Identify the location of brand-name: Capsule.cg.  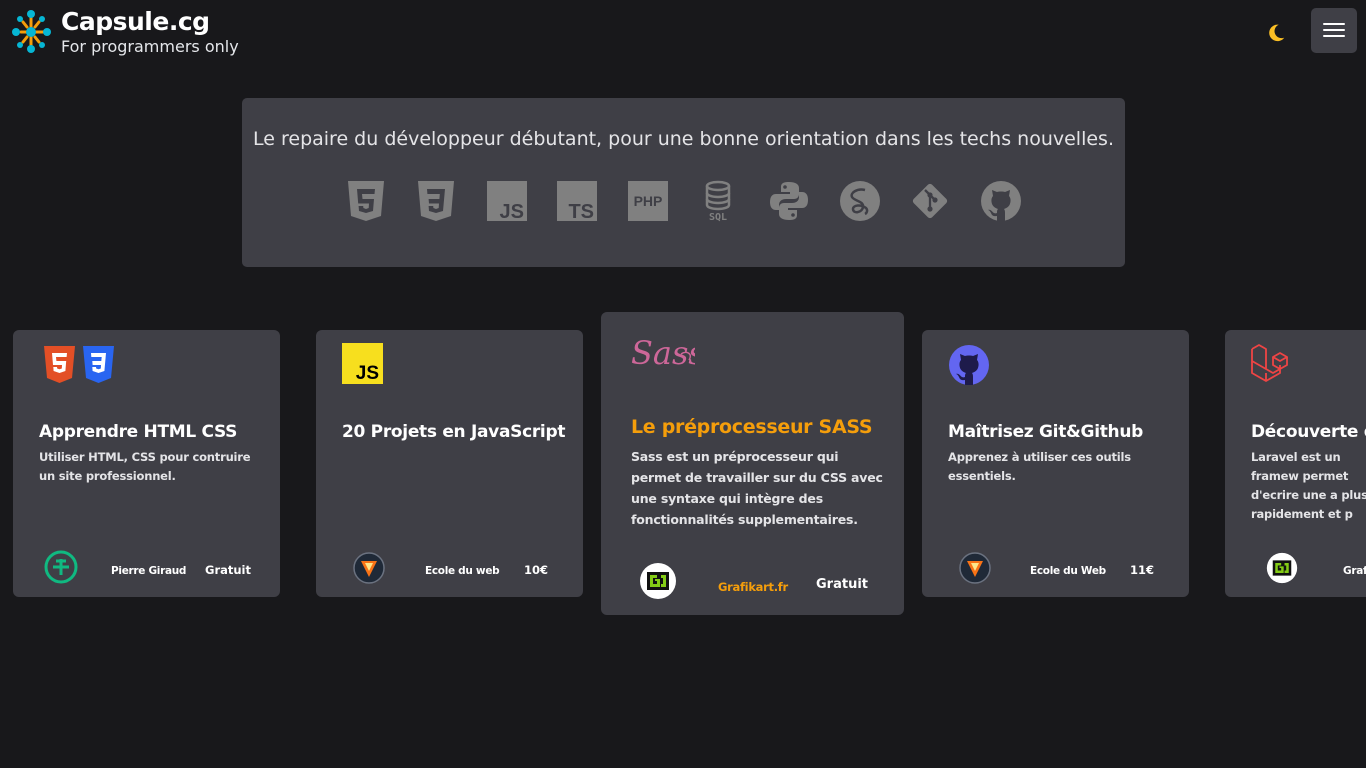
(135, 21).